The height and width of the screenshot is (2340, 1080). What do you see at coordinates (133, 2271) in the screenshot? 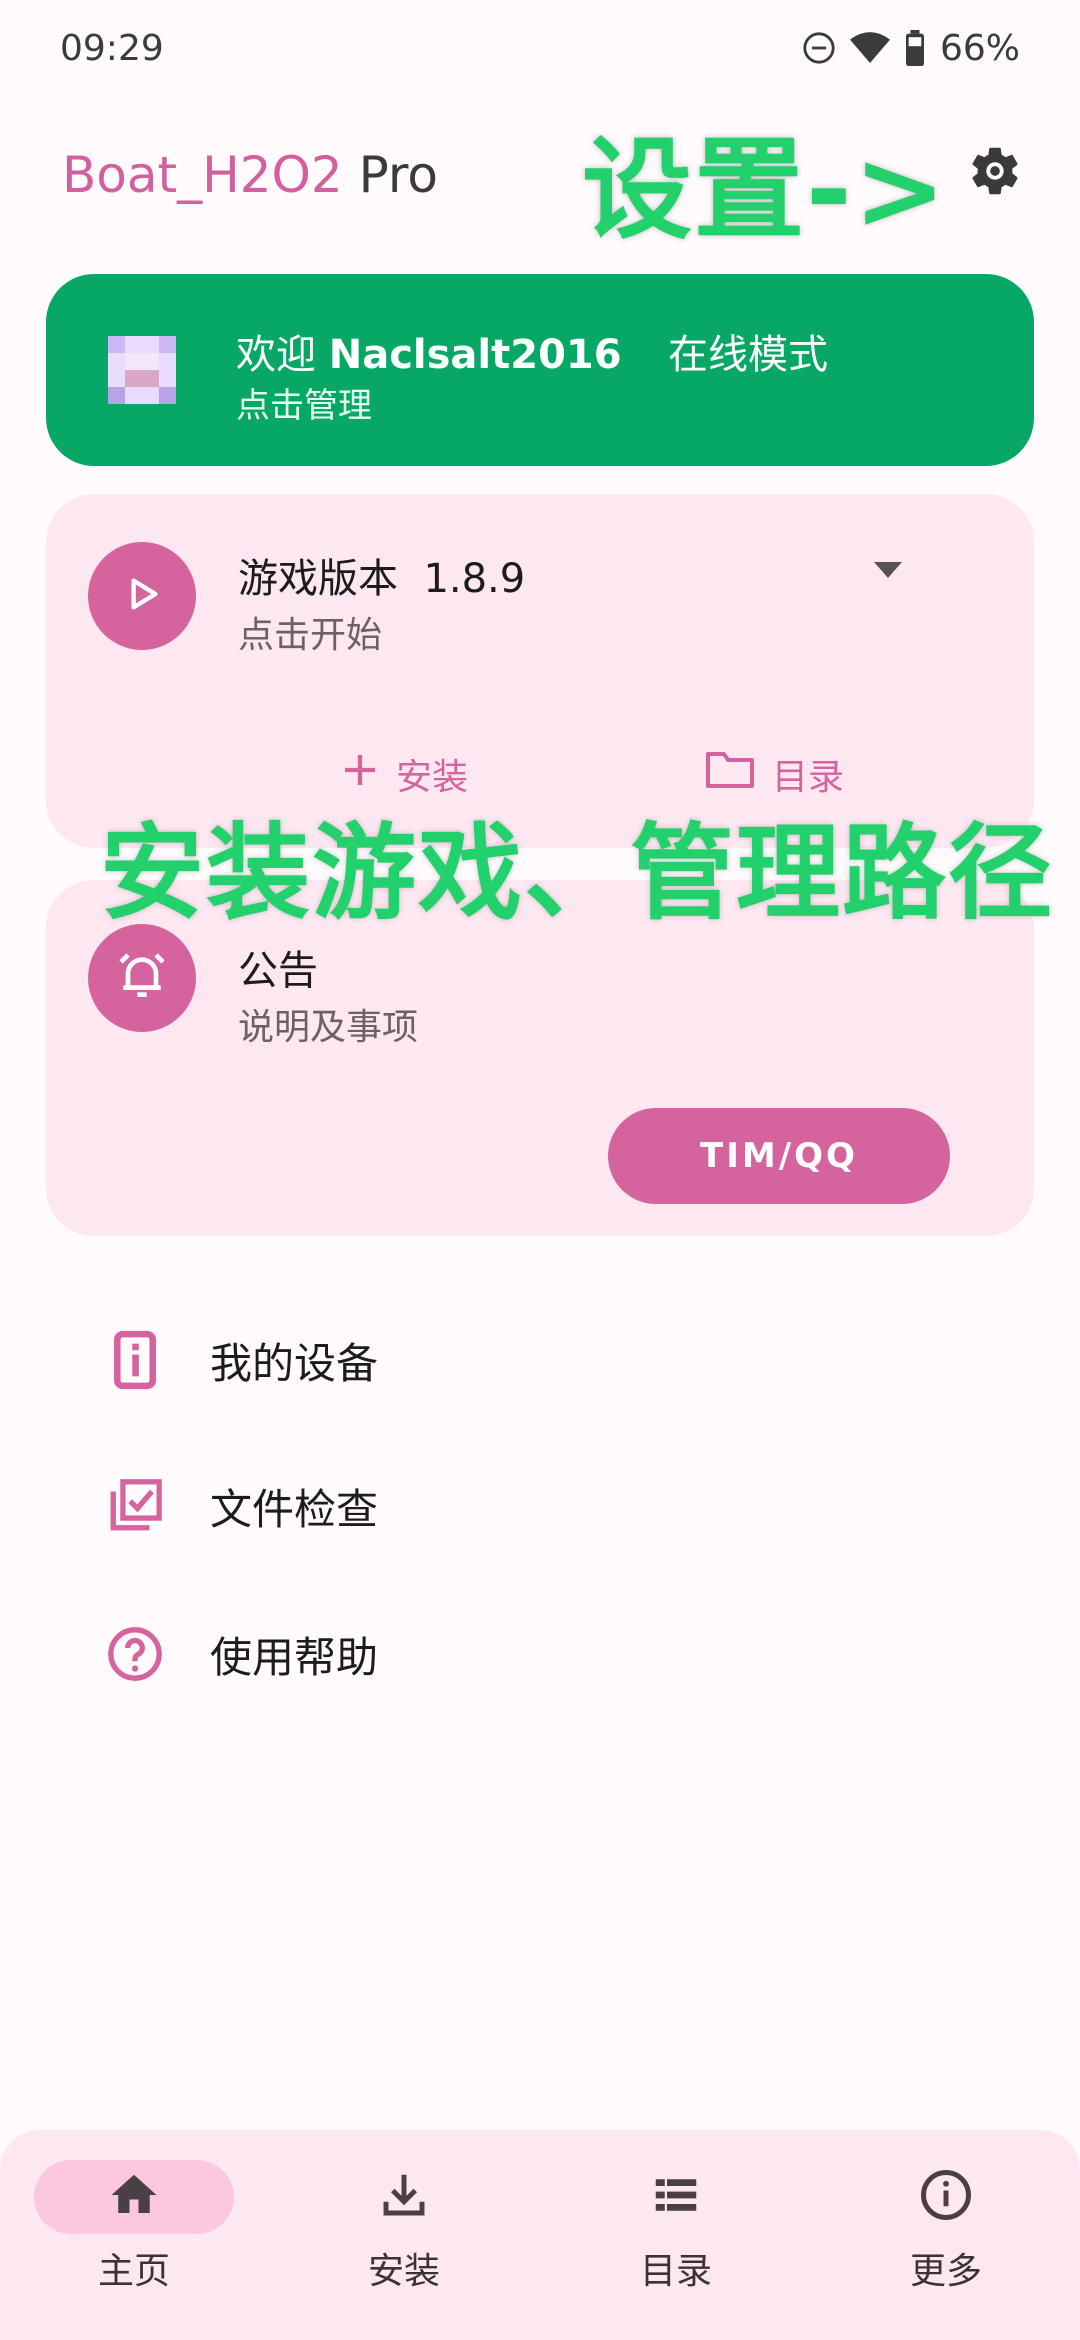
I see `nav-label: 主页` at bounding box center [133, 2271].